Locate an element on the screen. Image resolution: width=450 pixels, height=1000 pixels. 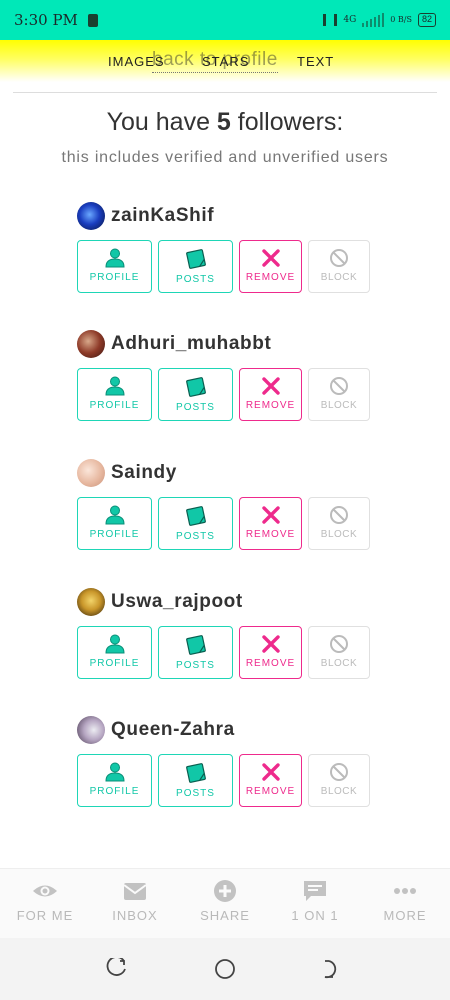
chat-icon is located at coordinates (315, 891).